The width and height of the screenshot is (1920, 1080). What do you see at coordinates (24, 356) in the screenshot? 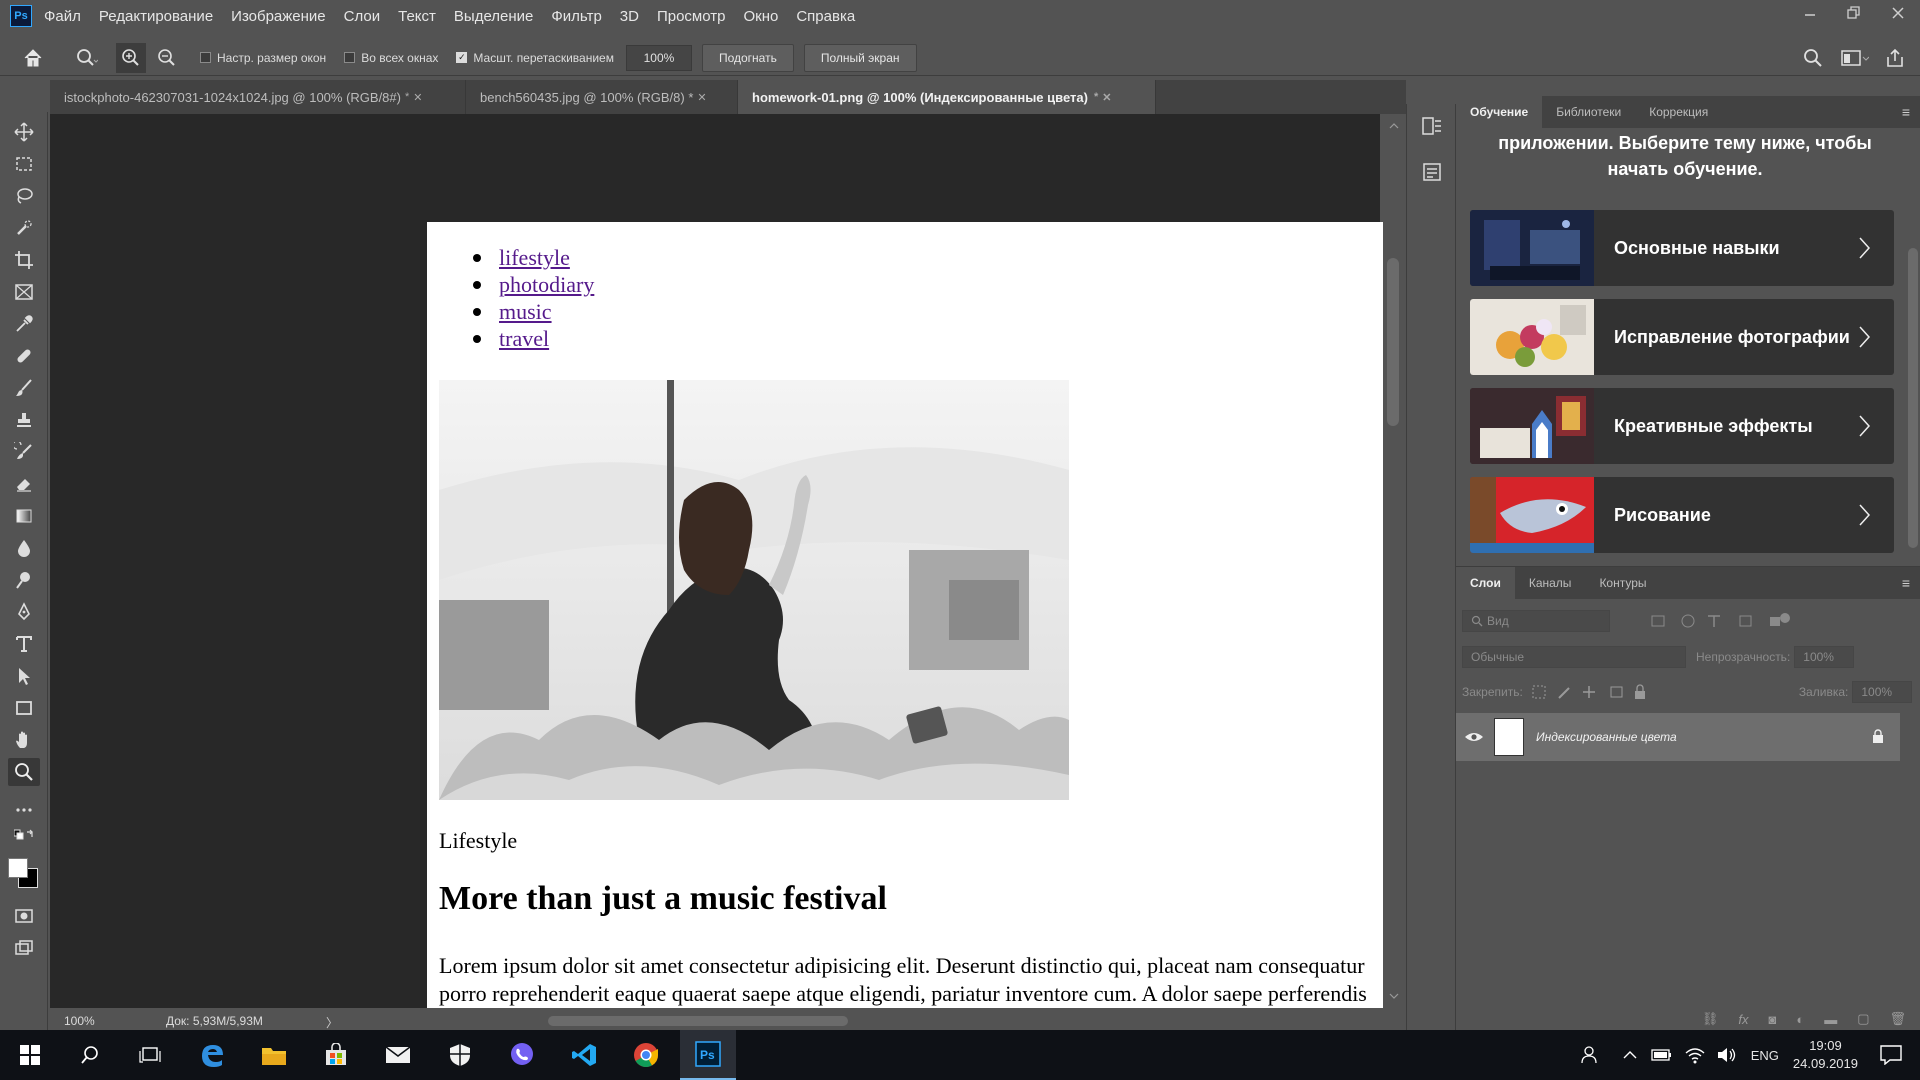
I see `healing-brush-tool` at bounding box center [24, 356].